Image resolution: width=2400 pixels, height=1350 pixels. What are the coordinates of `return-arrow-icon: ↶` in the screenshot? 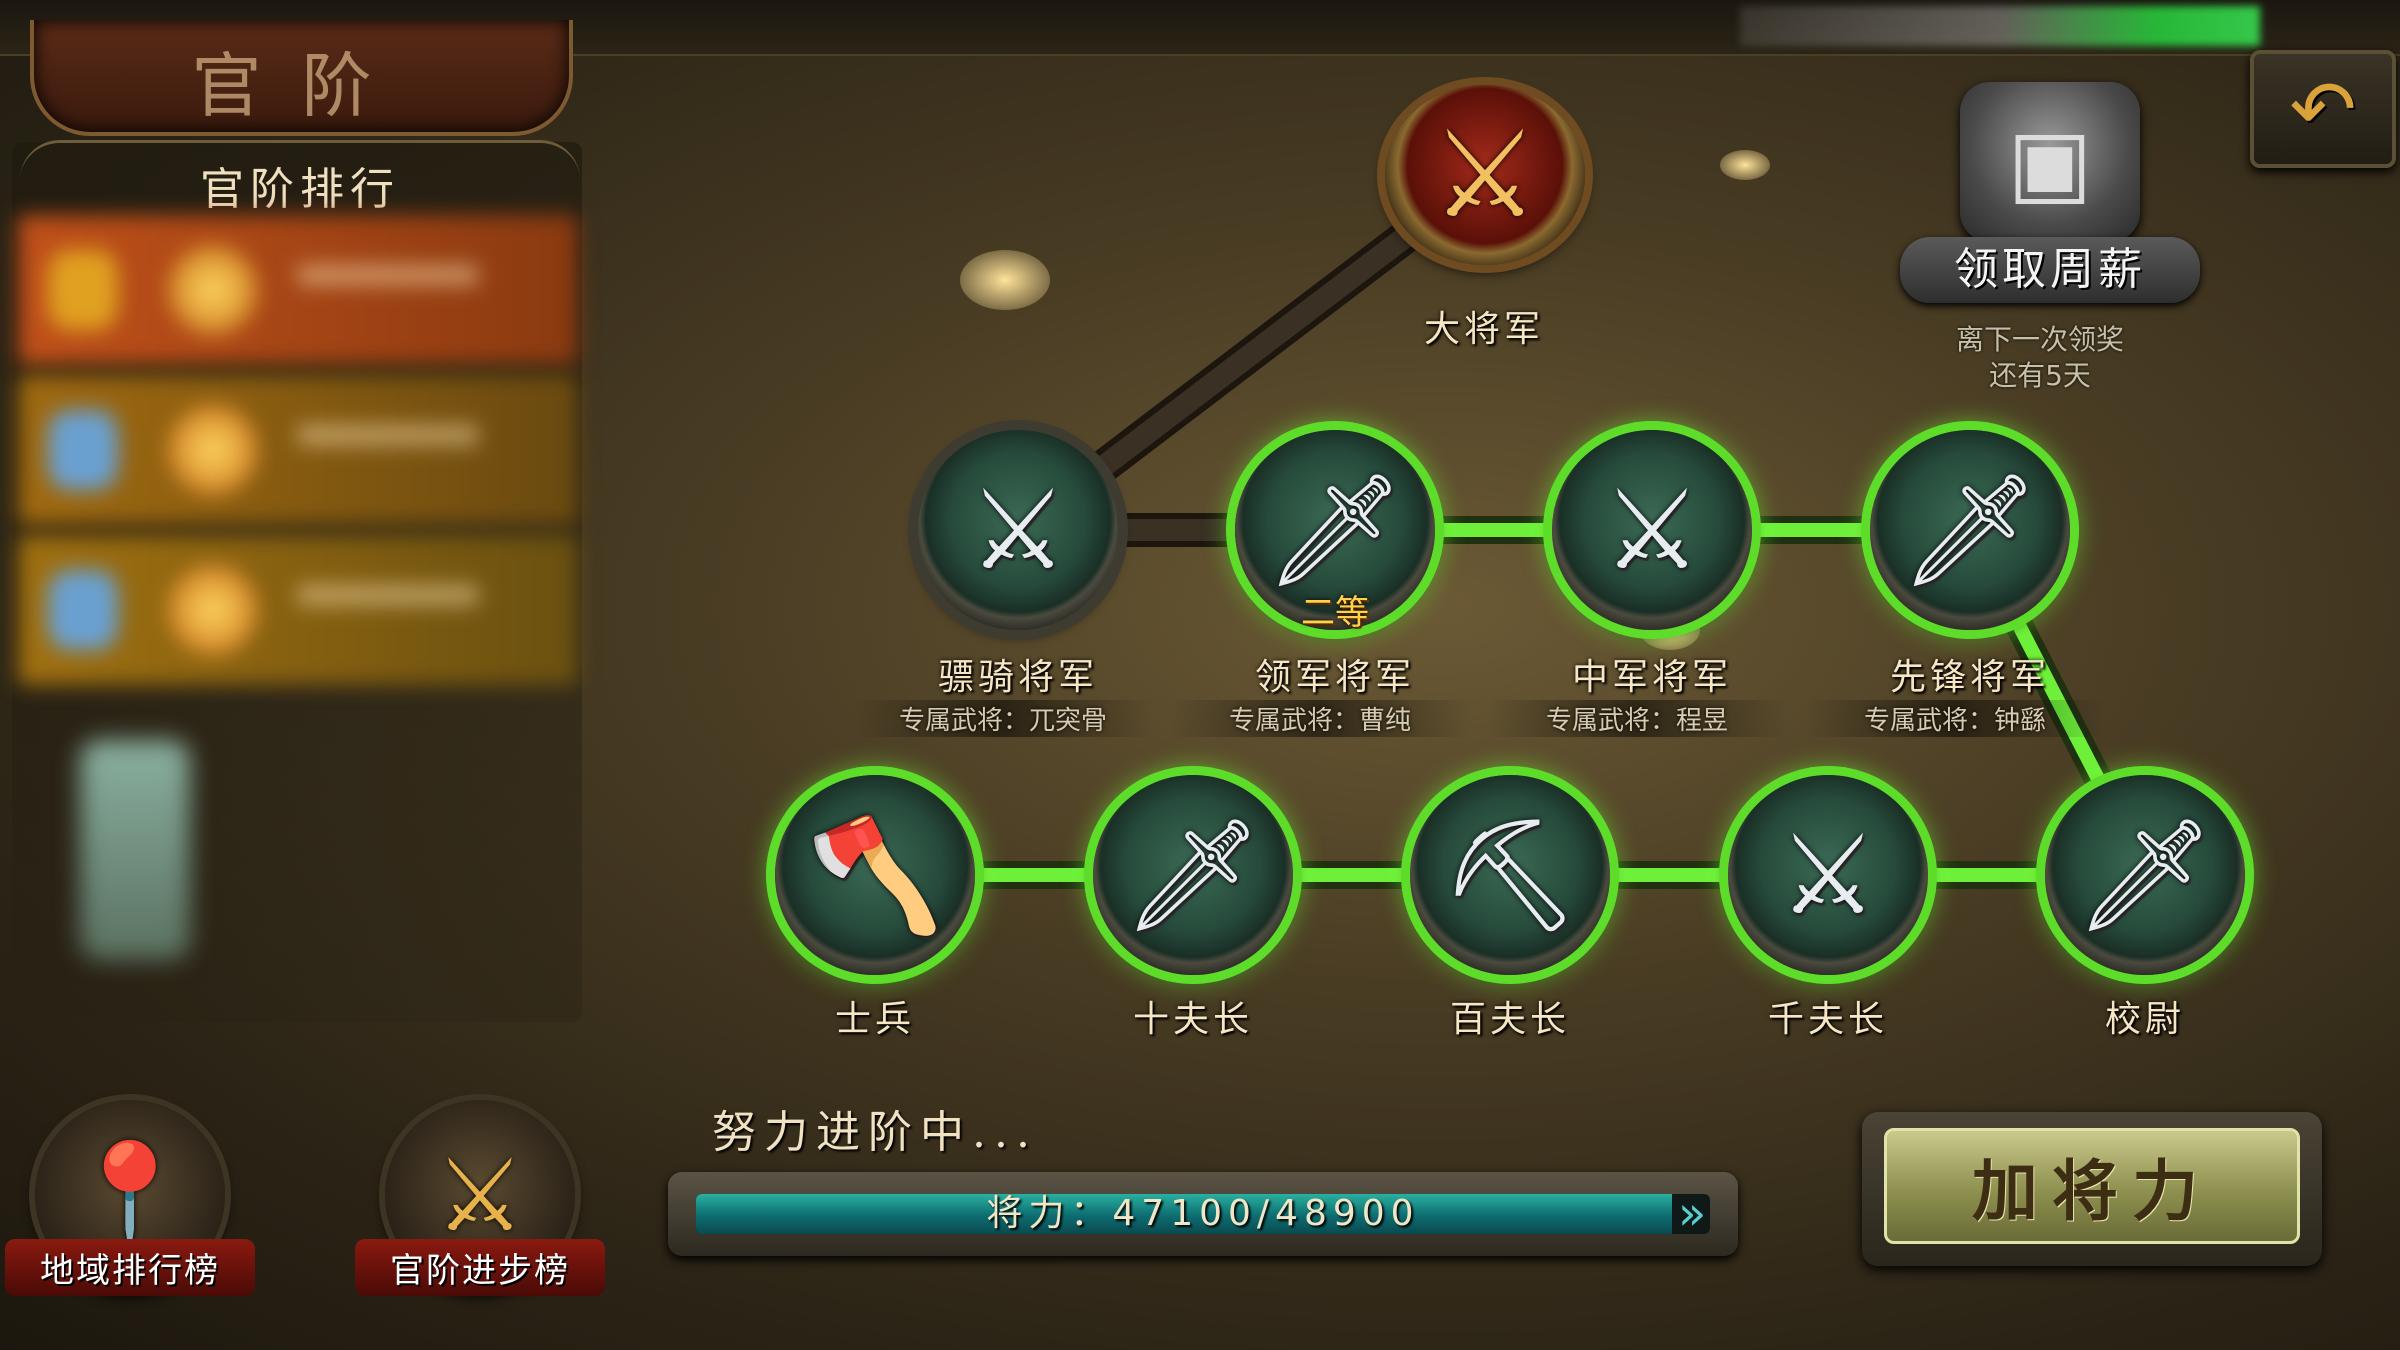 It's located at (2323, 109).